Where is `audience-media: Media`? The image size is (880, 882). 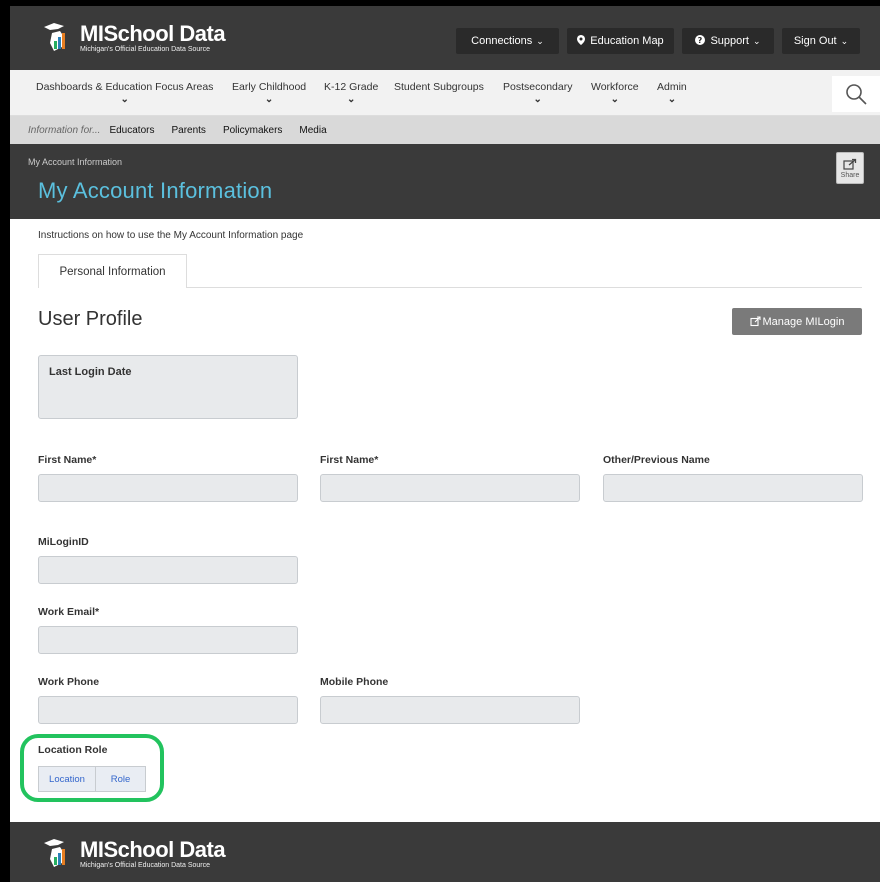 audience-media: Media is located at coordinates (312, 130).